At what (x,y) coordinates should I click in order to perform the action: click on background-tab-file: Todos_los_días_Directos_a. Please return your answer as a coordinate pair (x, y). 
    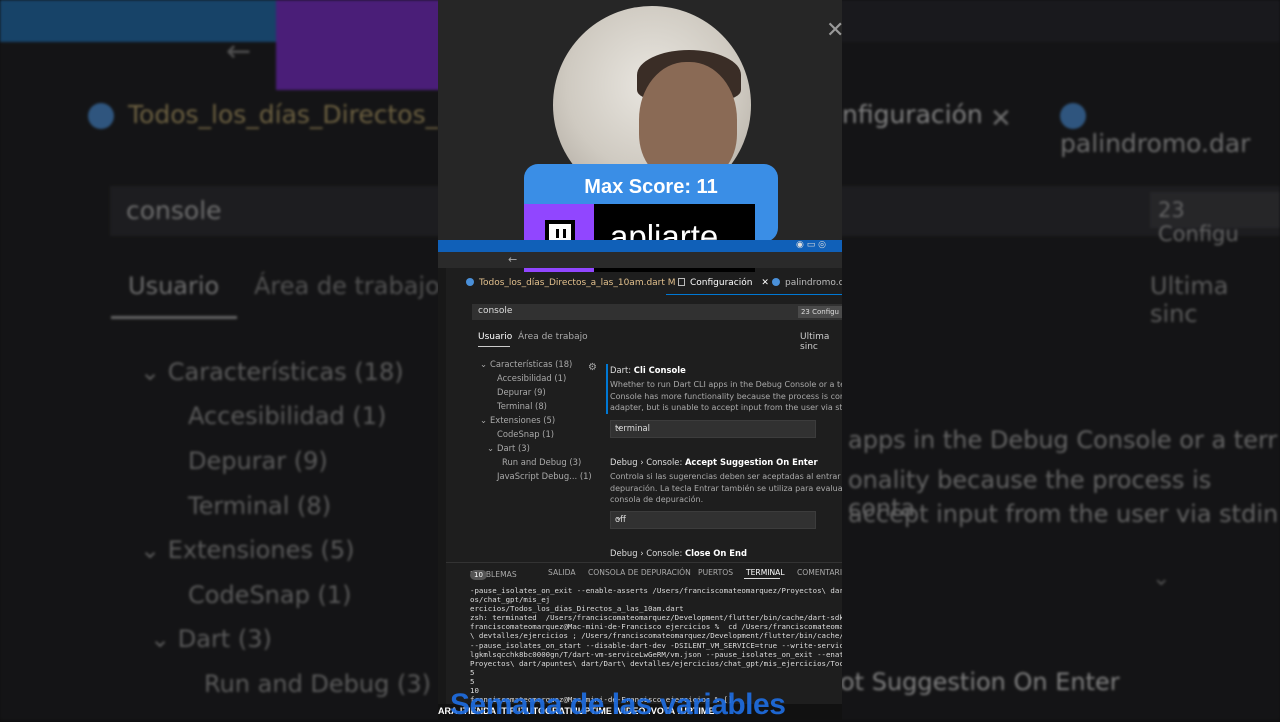
    Looking at the image, I should click on (270, 114).